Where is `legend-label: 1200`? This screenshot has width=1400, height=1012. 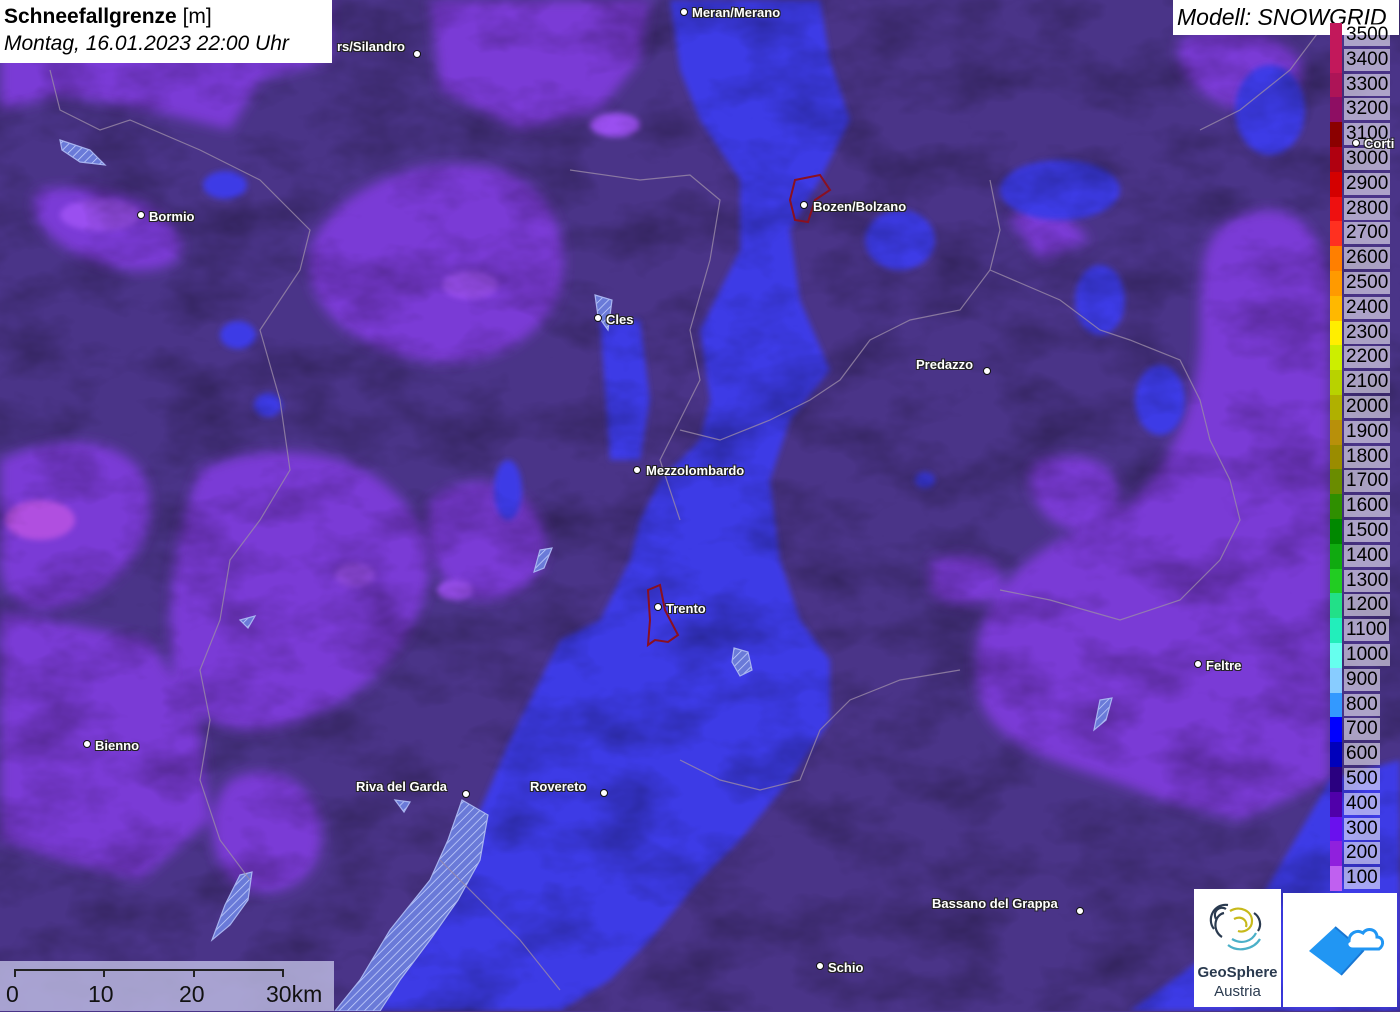 legend-label: 1200 is located at coordinates (1367, 605).